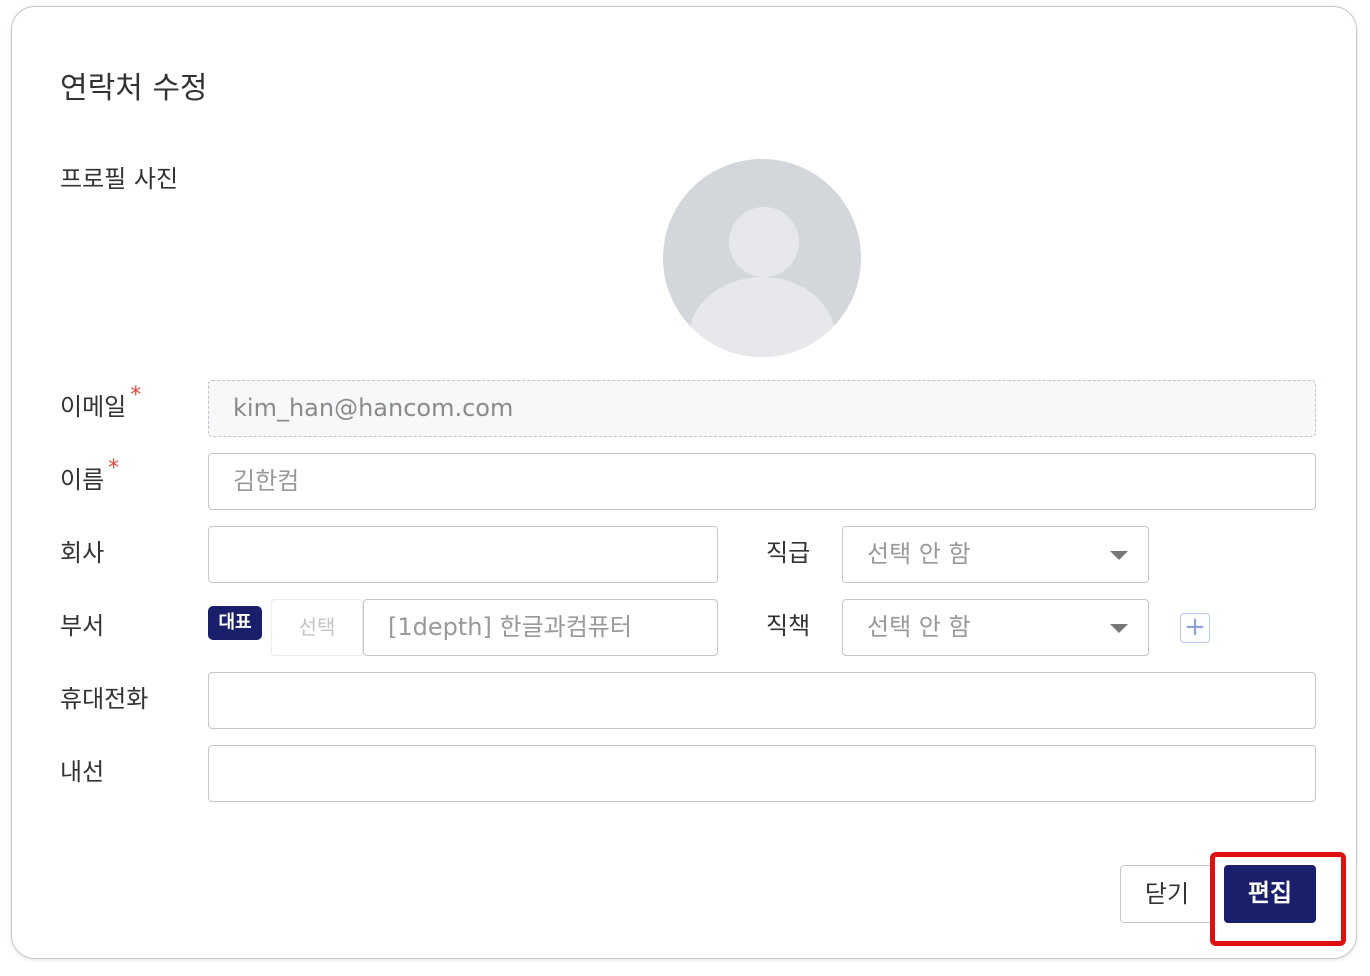 Image resolution: width=1370 pixels, height=976 pixels. Describe the element at coordinates (995, 627) in the screenshot. I see `position-select: 선택 안 함` at that location.